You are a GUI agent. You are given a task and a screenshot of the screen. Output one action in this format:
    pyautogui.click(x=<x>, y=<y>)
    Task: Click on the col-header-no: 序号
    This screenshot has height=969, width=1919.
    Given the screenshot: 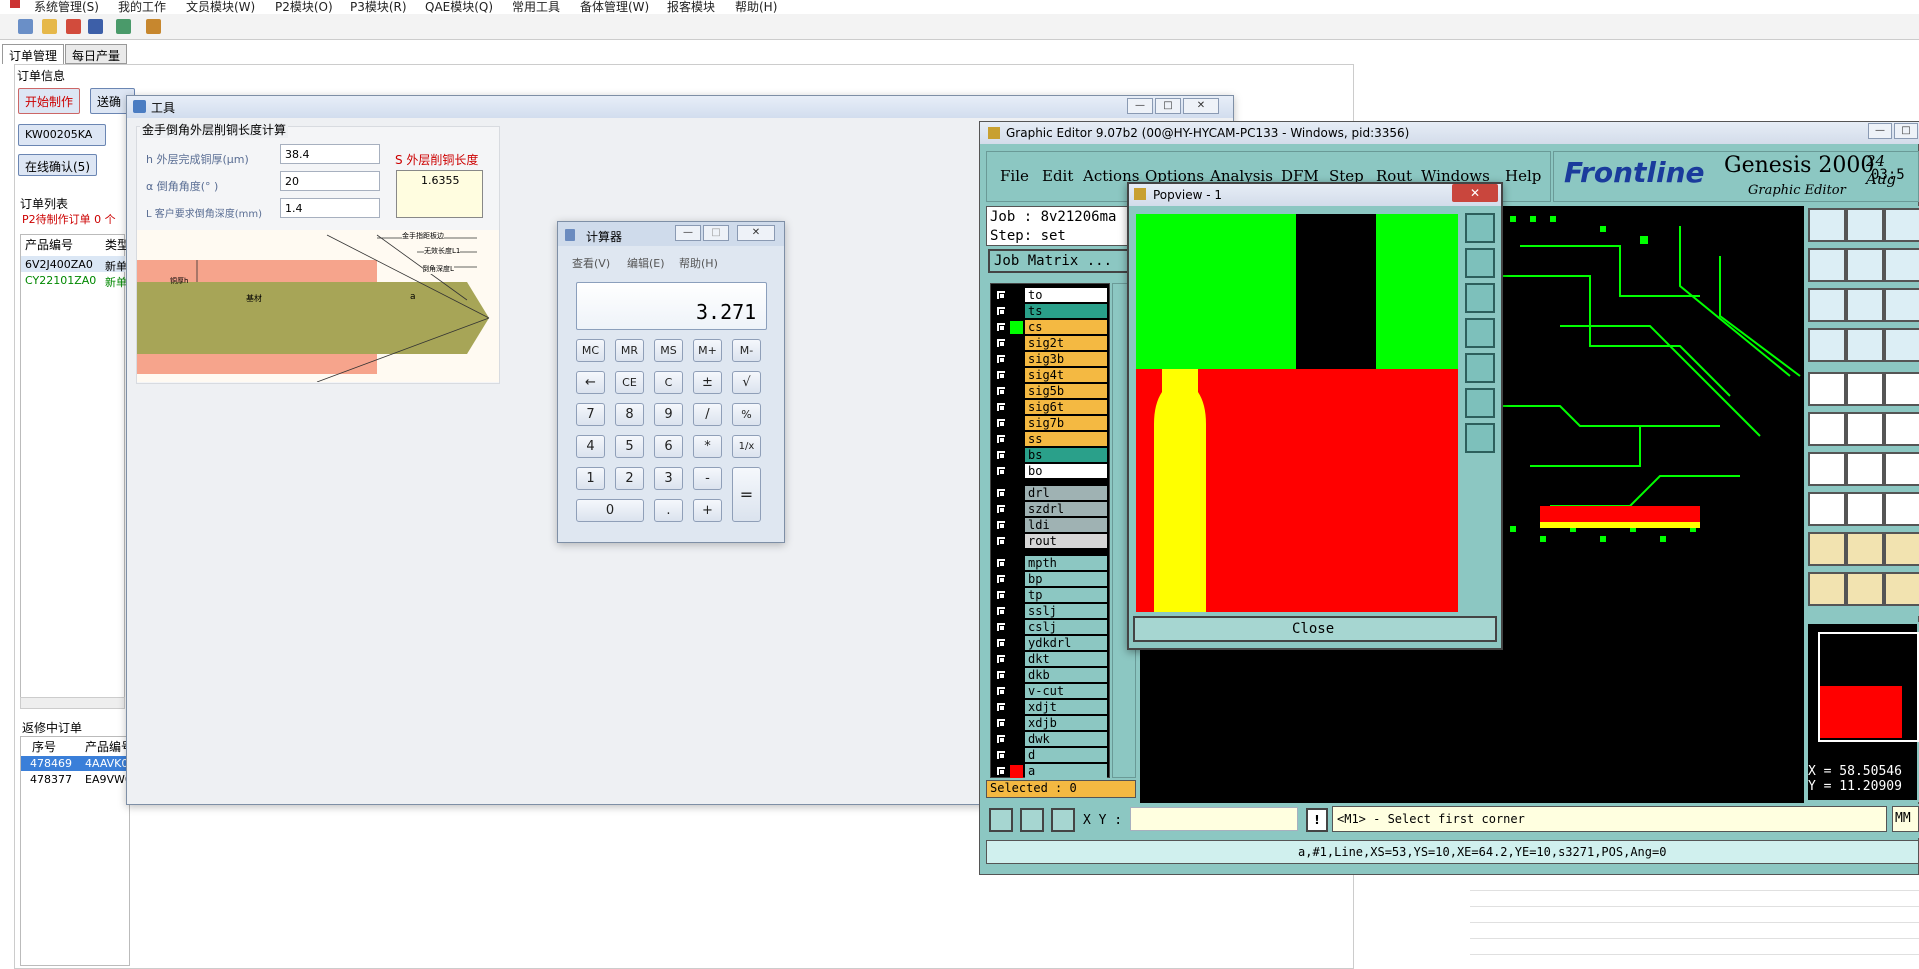 What is the action you would take?
    pyautogui.click(x=44, y=746)
    